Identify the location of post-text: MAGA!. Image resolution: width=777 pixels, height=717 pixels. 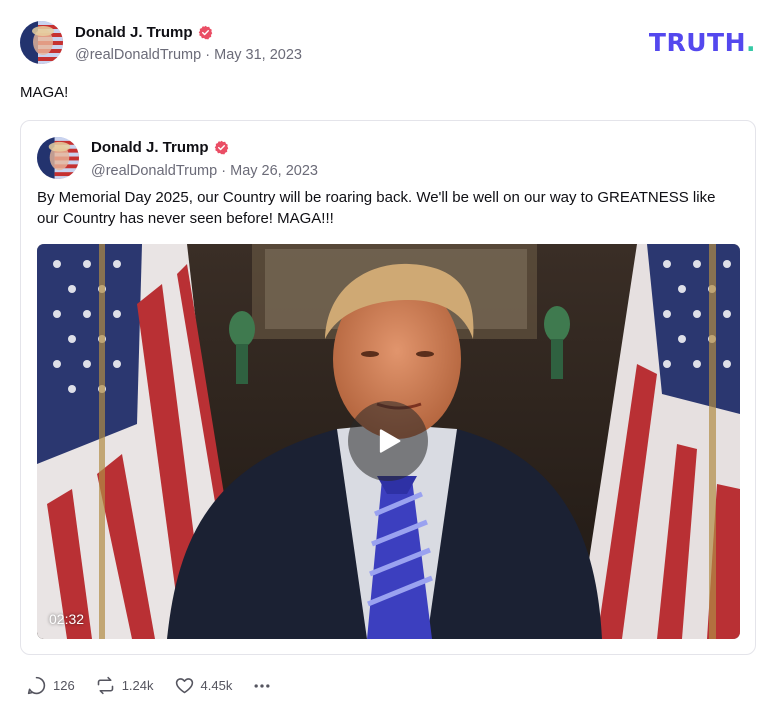
(44, 92).